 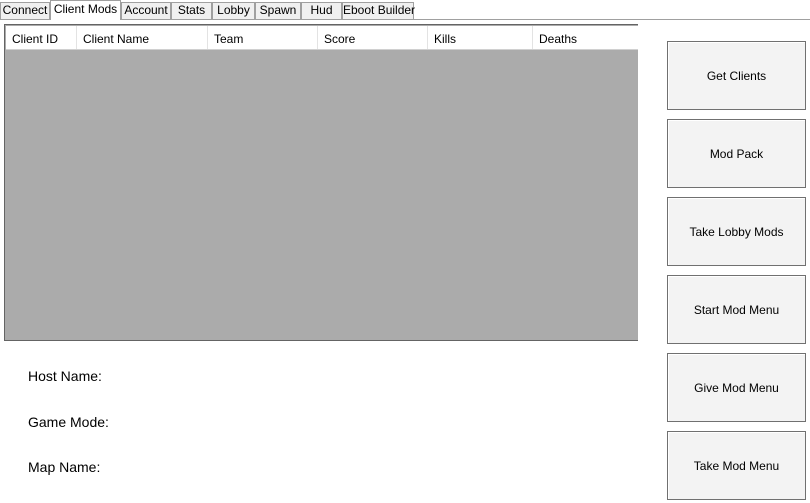 What do you see at coordinates (68, 422) in the screenshot?
I see `game-mode-label: Game Mode:` at bounding box center [68, 422].